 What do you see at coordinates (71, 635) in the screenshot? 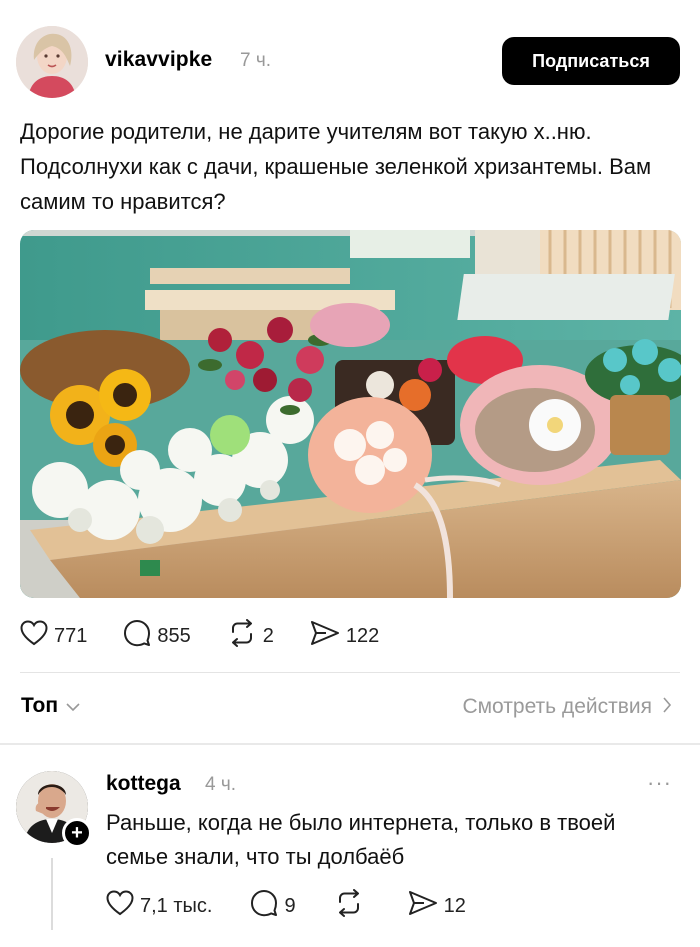
I see `like-count: 771` at bounding box center [71, 635].